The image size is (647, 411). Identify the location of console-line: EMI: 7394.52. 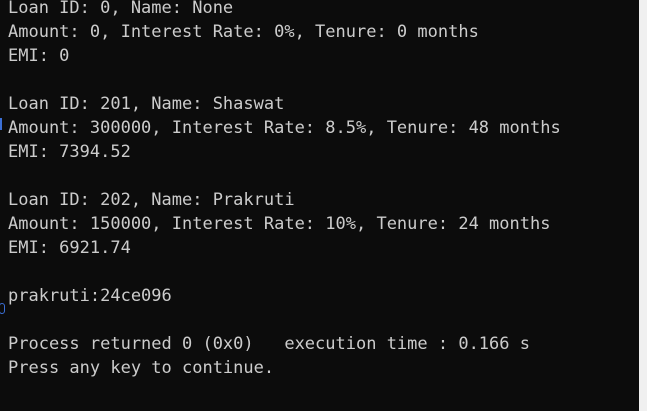
(69, 152).